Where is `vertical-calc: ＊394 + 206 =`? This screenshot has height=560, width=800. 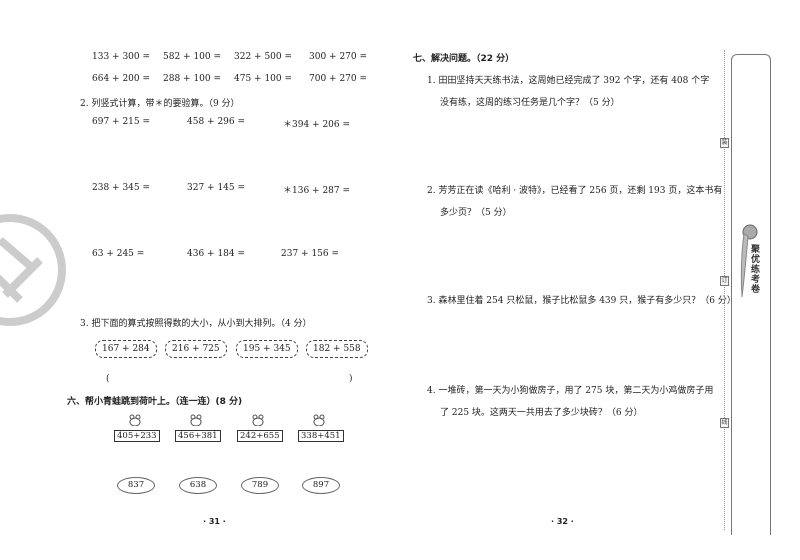
vertical-calc: ＊394 + 206 = is located at coordinates (317, 125).